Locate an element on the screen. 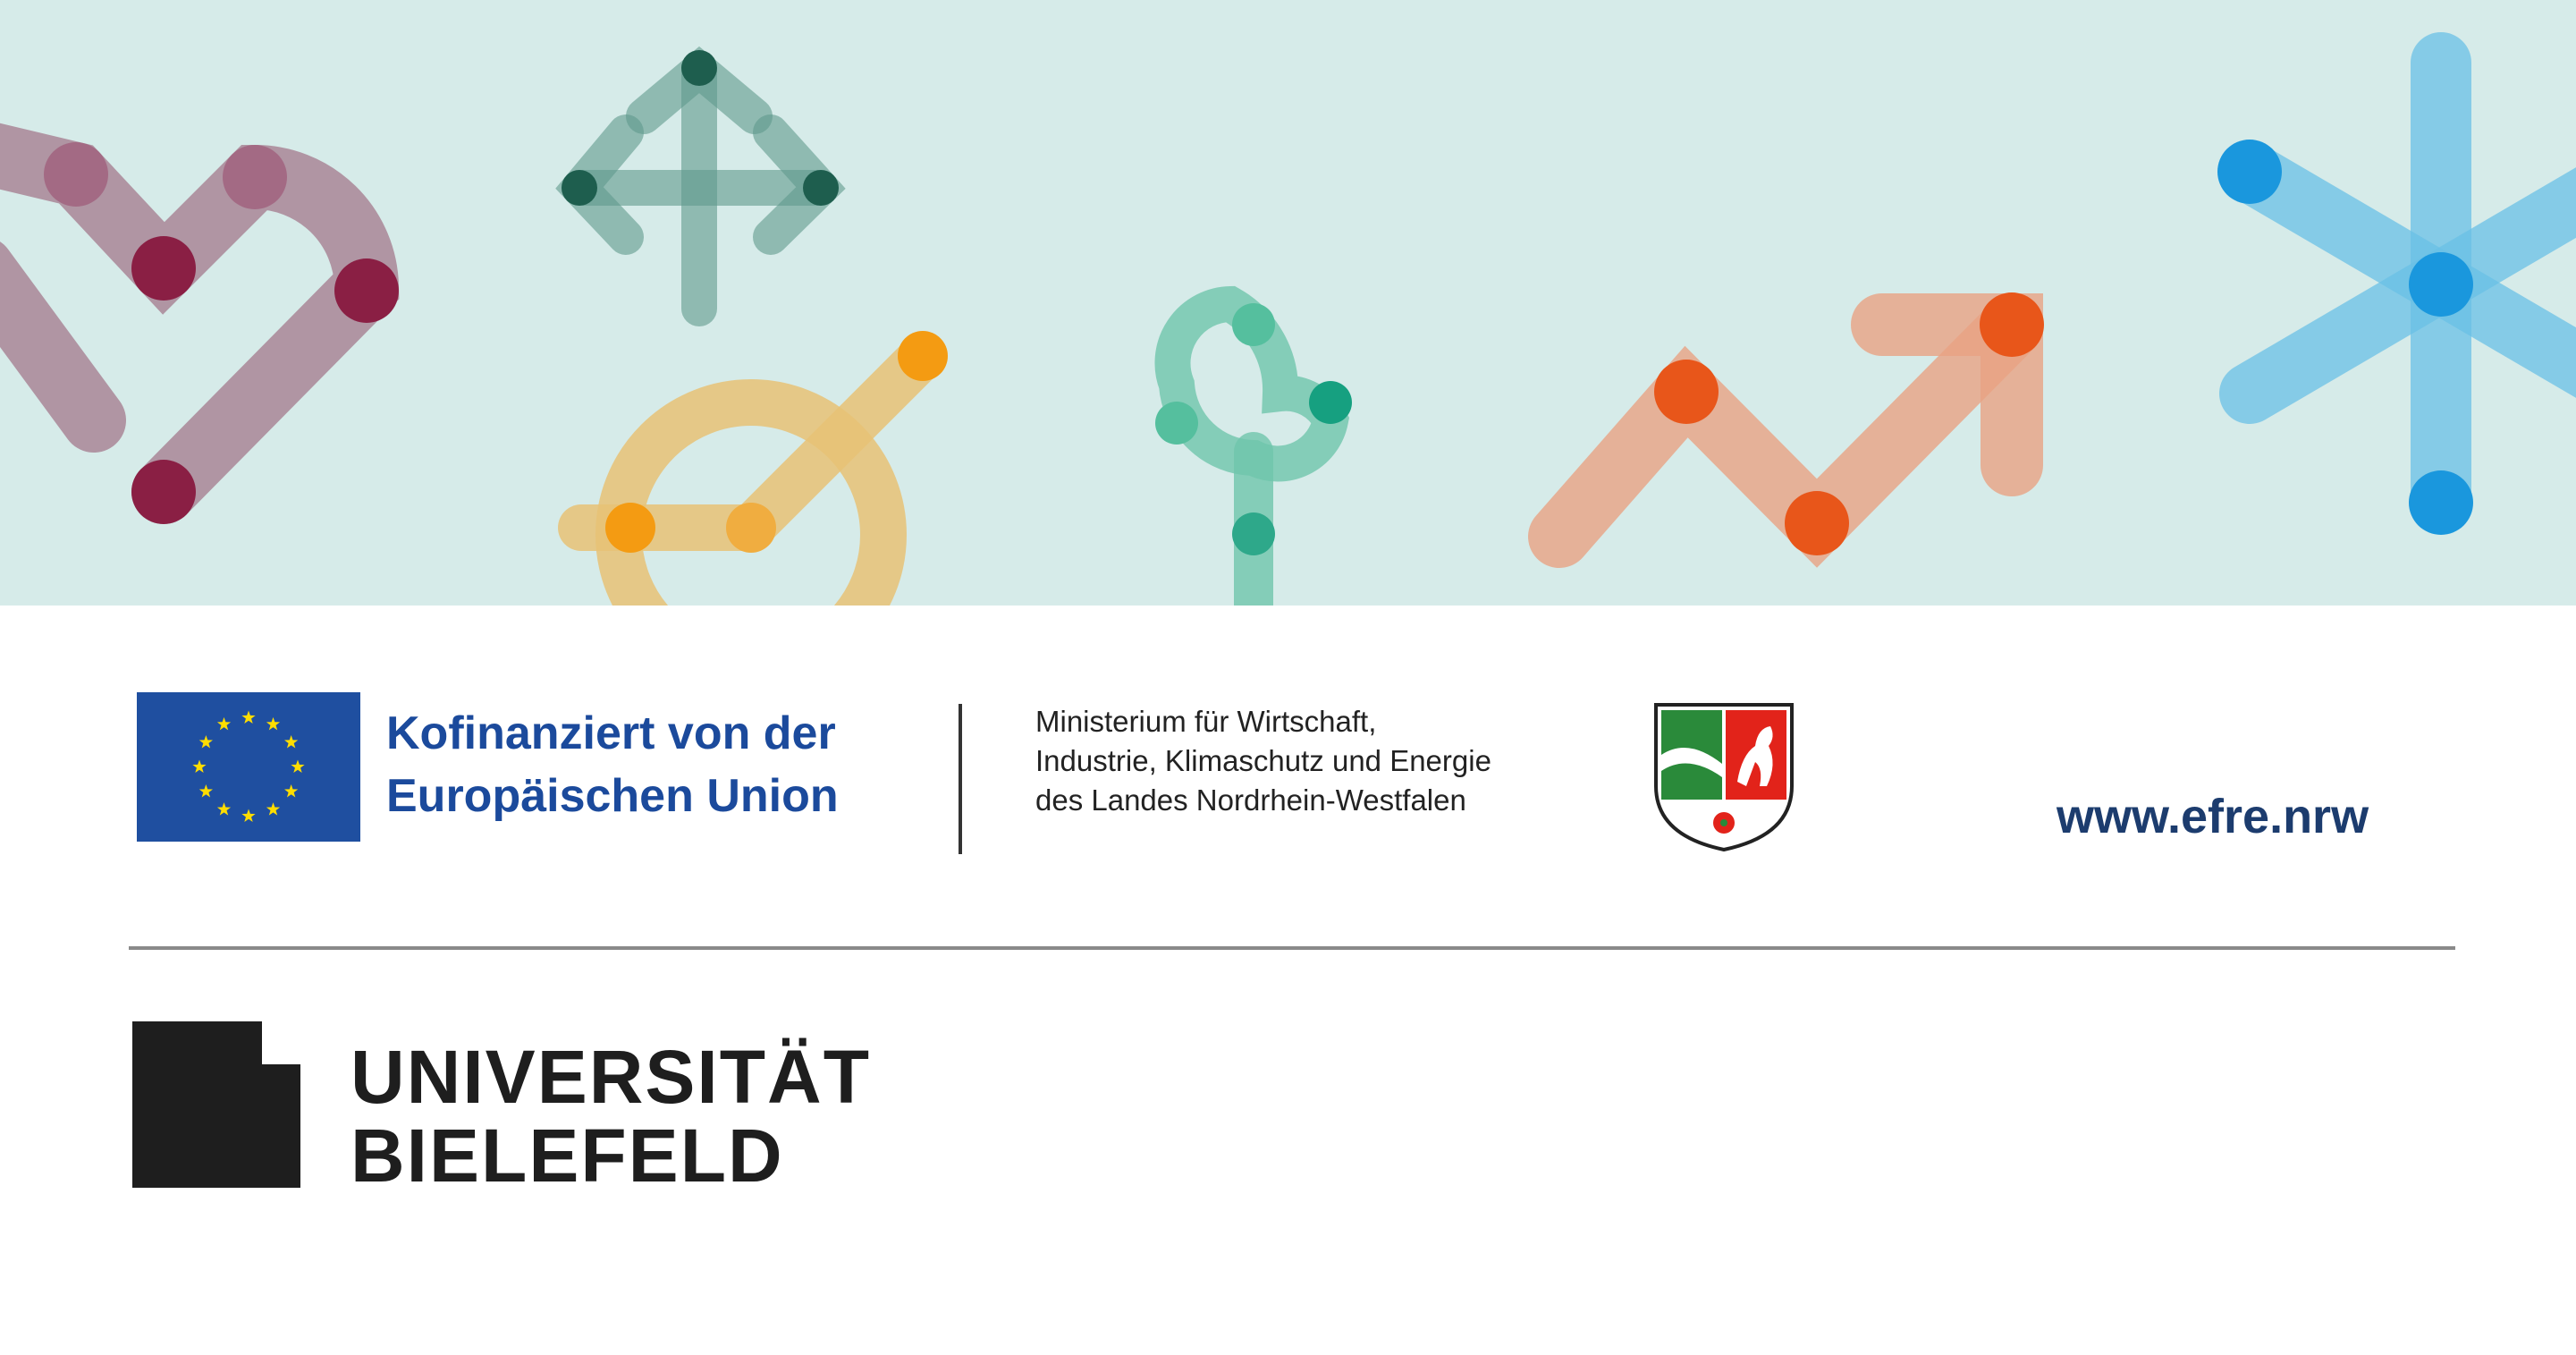 This screenshot has height=1355, width=2576. arrows-icon is located at coordinates (700, 186).